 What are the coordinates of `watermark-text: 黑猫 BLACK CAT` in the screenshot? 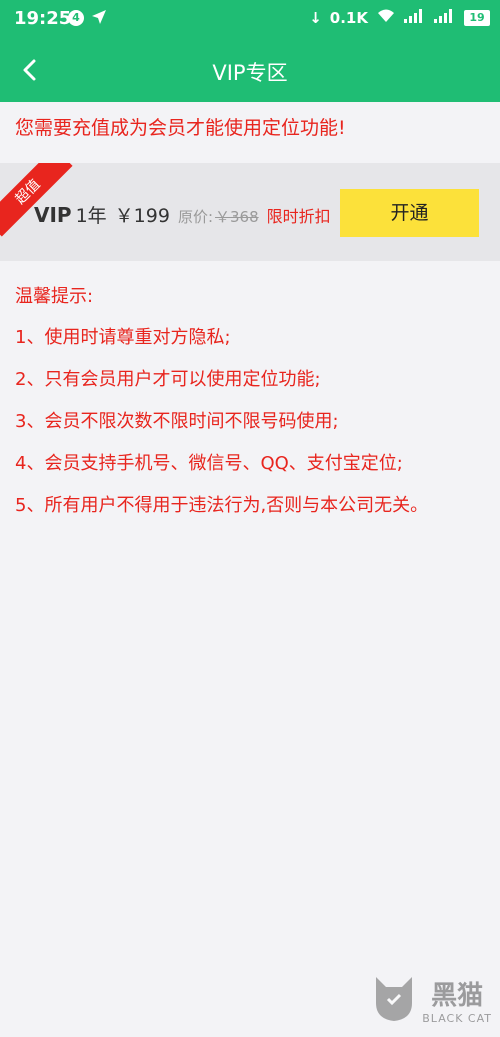 It's located at (457, 1000).